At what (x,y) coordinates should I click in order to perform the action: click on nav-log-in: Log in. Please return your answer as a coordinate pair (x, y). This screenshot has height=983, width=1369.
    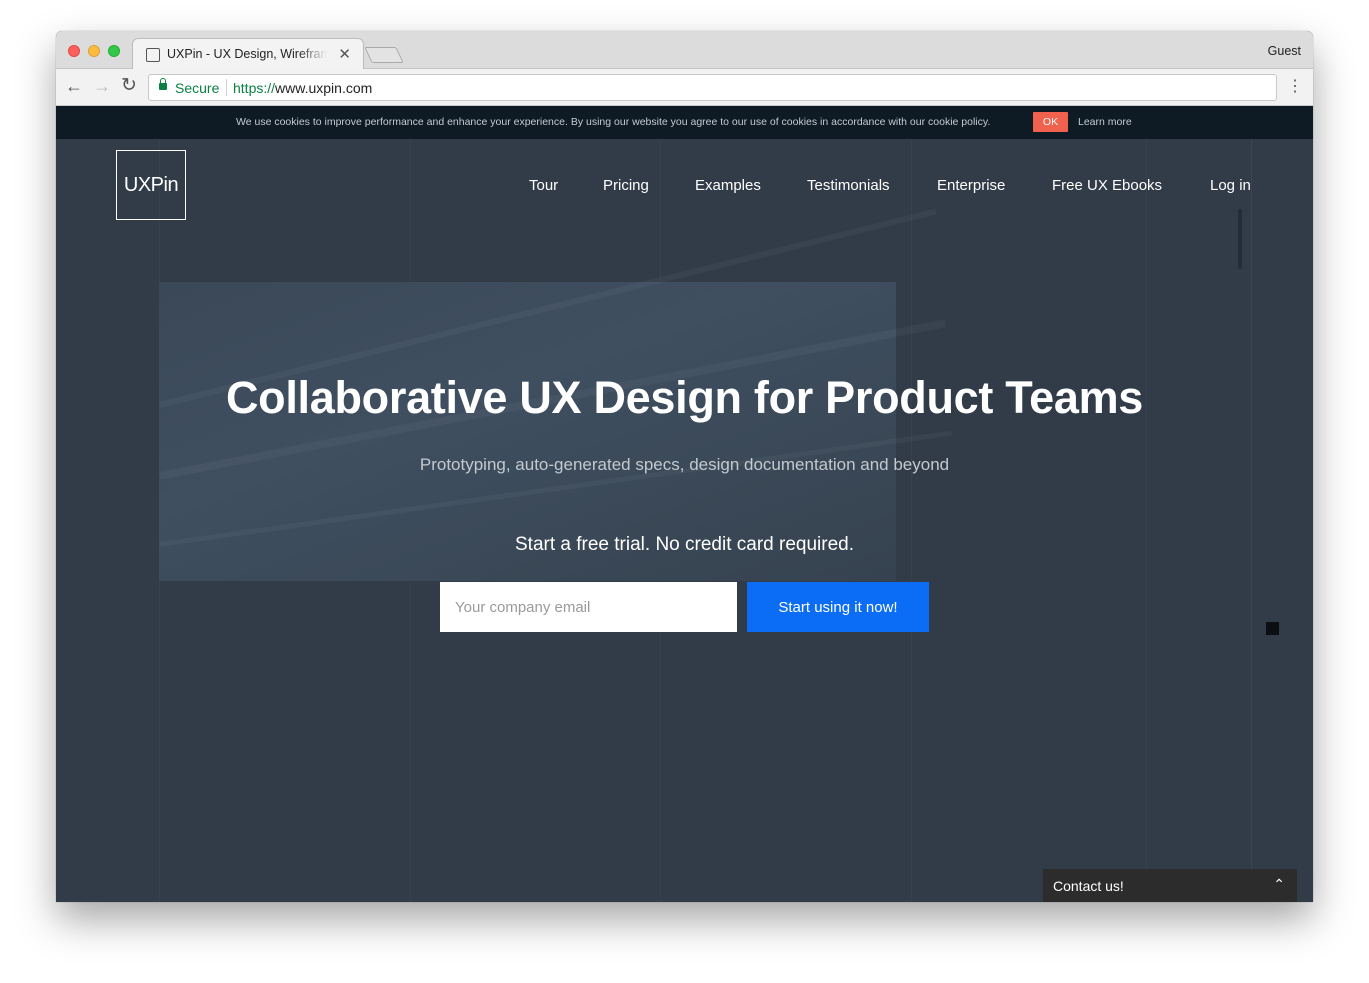
    Looking at the image, I should click on (1230, 185).